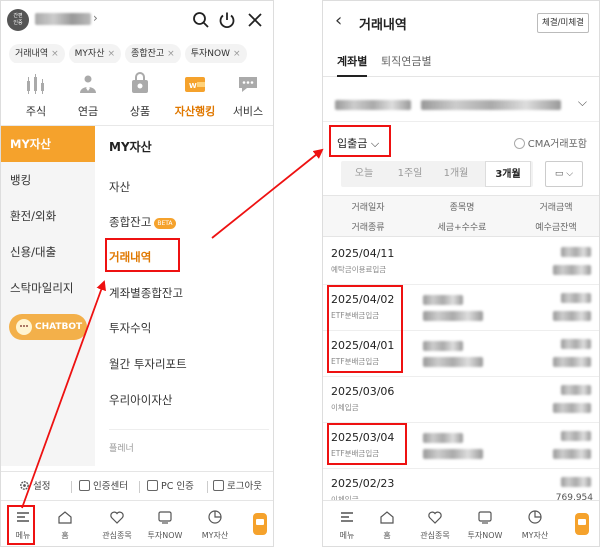  What do you see at coordinates (556, 228) in the screenshot?
I see `col-balance: 예수금잔액` at bounding box center [556, 228].